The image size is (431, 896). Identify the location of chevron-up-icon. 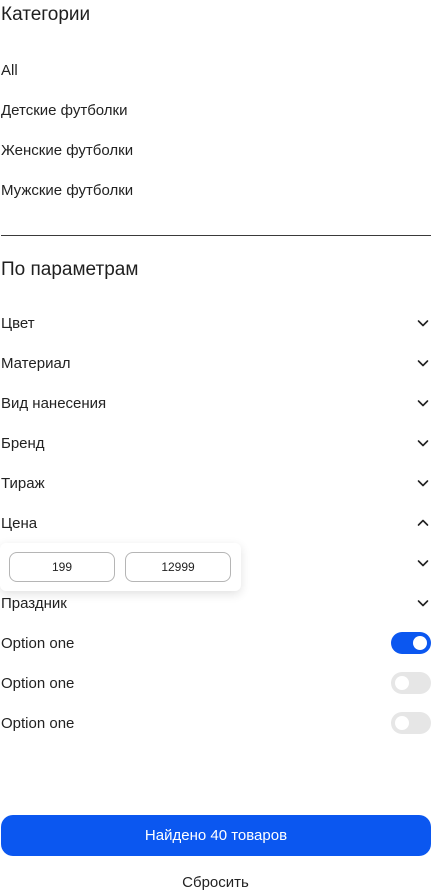
(423, 522).